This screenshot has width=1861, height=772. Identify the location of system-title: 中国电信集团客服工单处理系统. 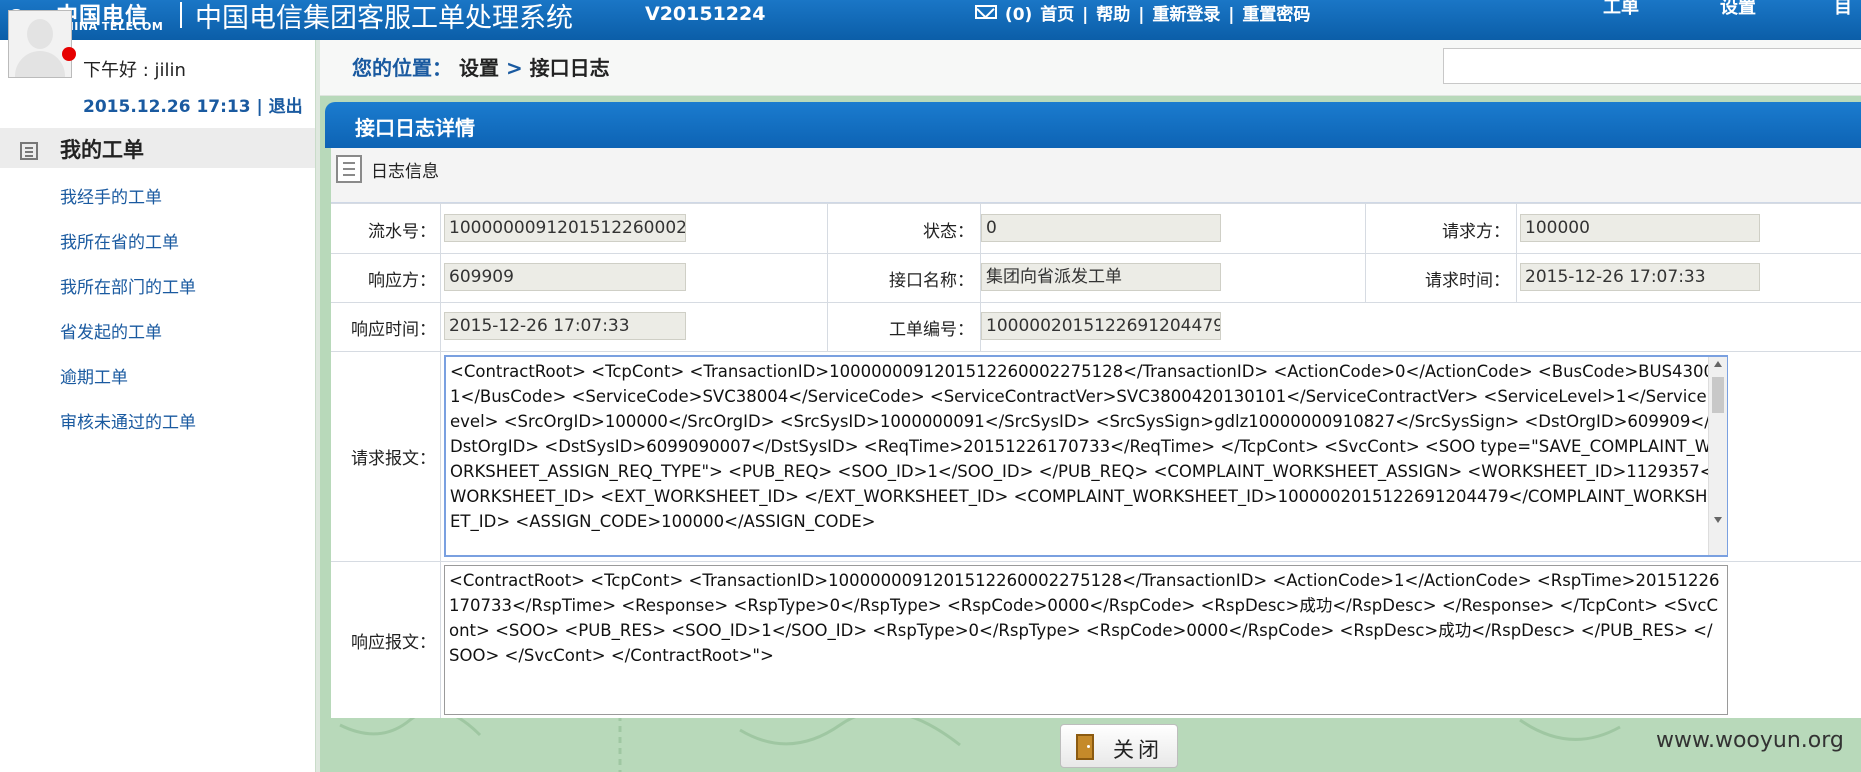
(384, 18).